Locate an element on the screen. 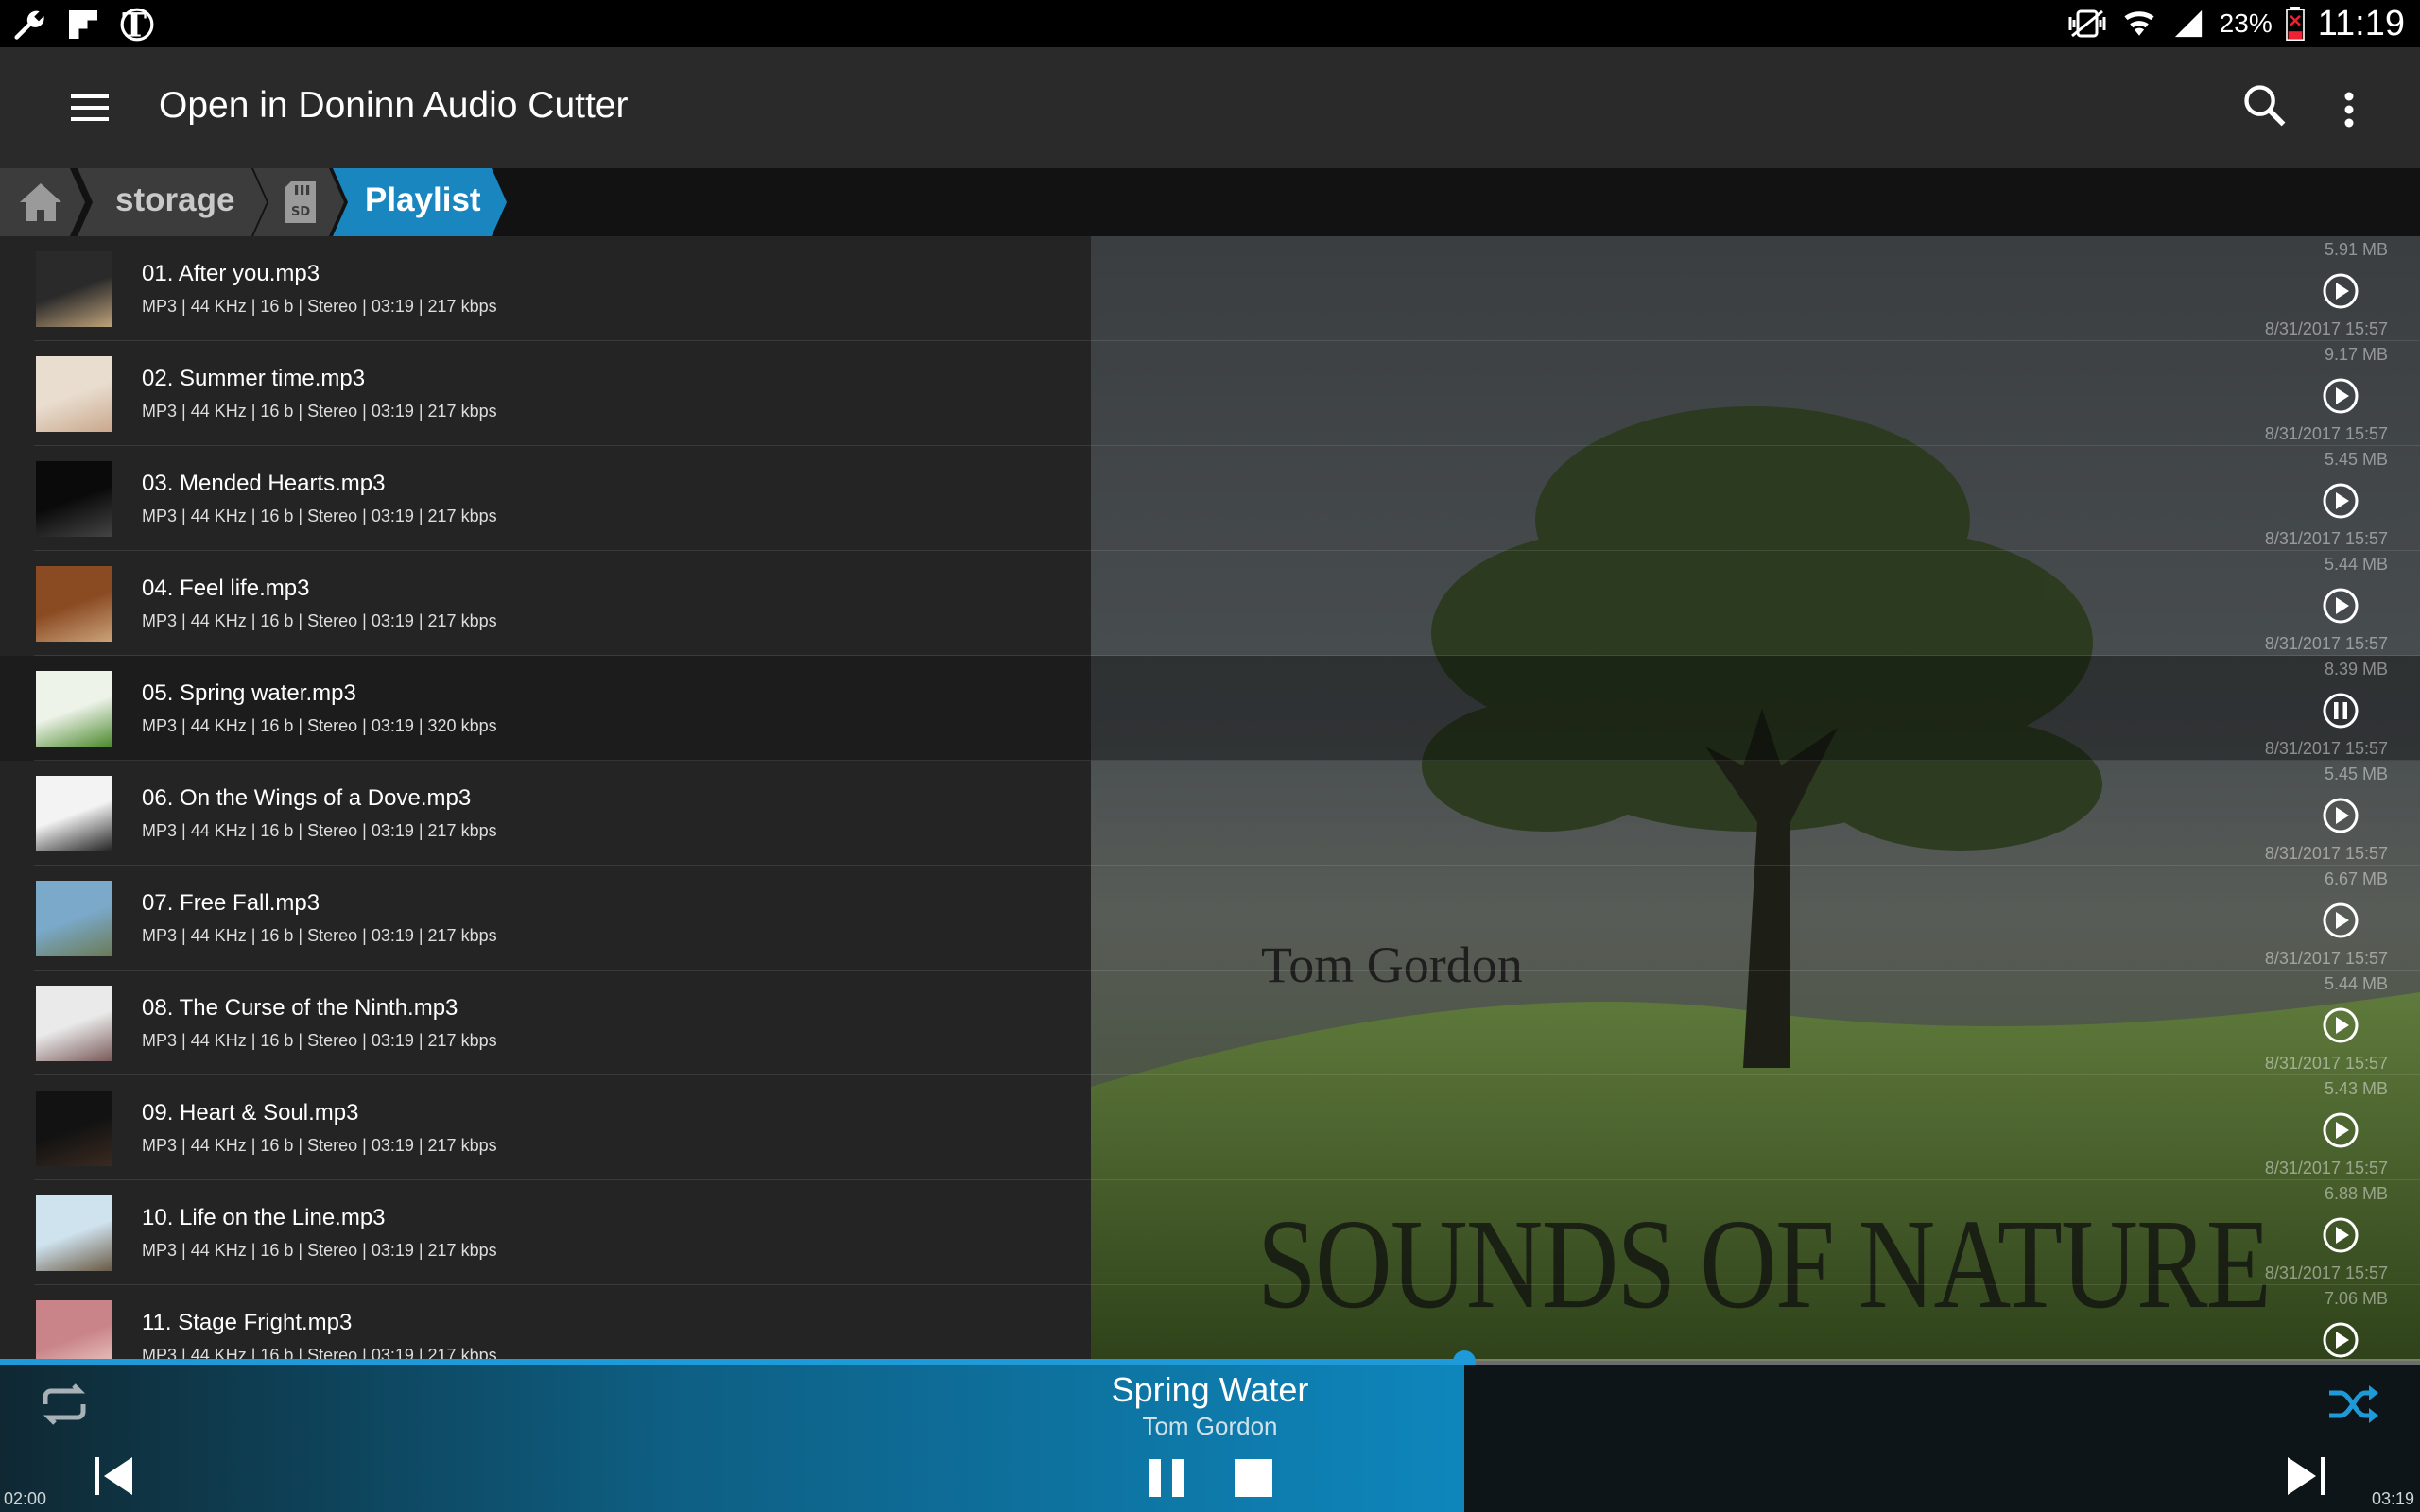 Image resolution: width=2420 pixels, height=1512 pixels. breadcrumb: storage SD Playlist is located at coordinates (1210, 202).